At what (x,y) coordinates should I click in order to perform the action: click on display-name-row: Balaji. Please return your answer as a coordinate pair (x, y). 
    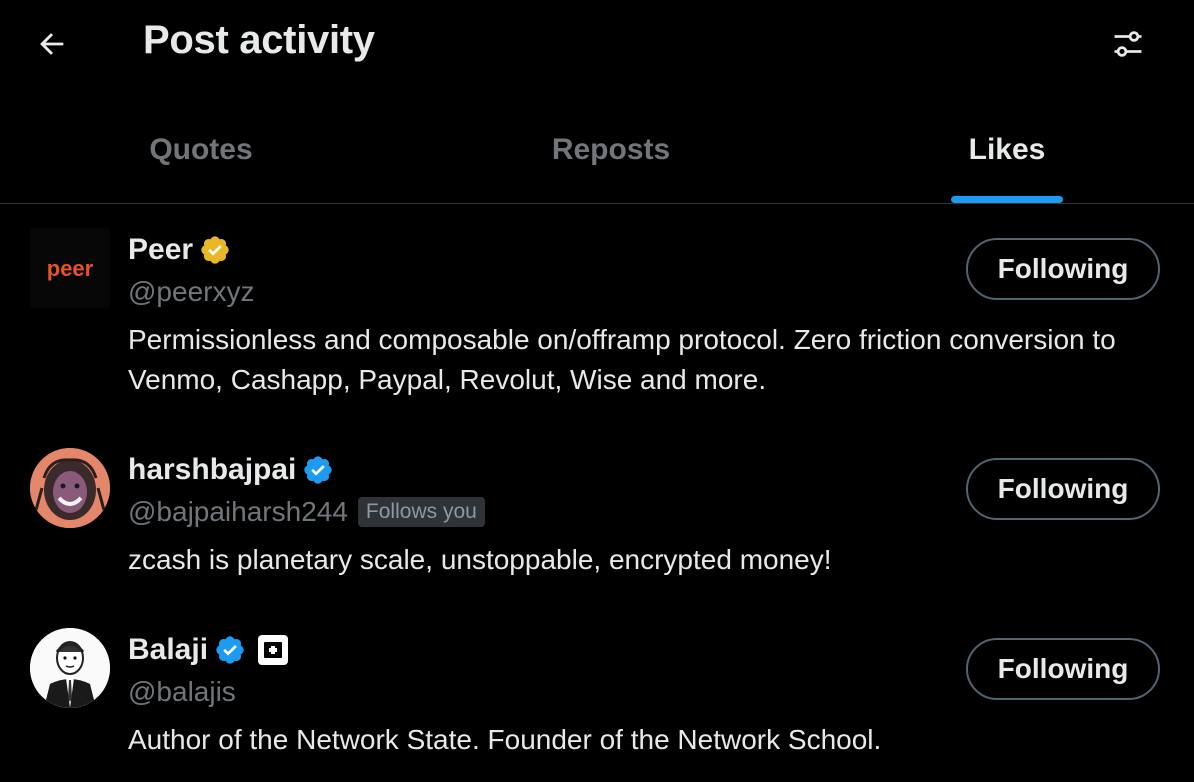
    Looking at the image, I should click on (208, 650).